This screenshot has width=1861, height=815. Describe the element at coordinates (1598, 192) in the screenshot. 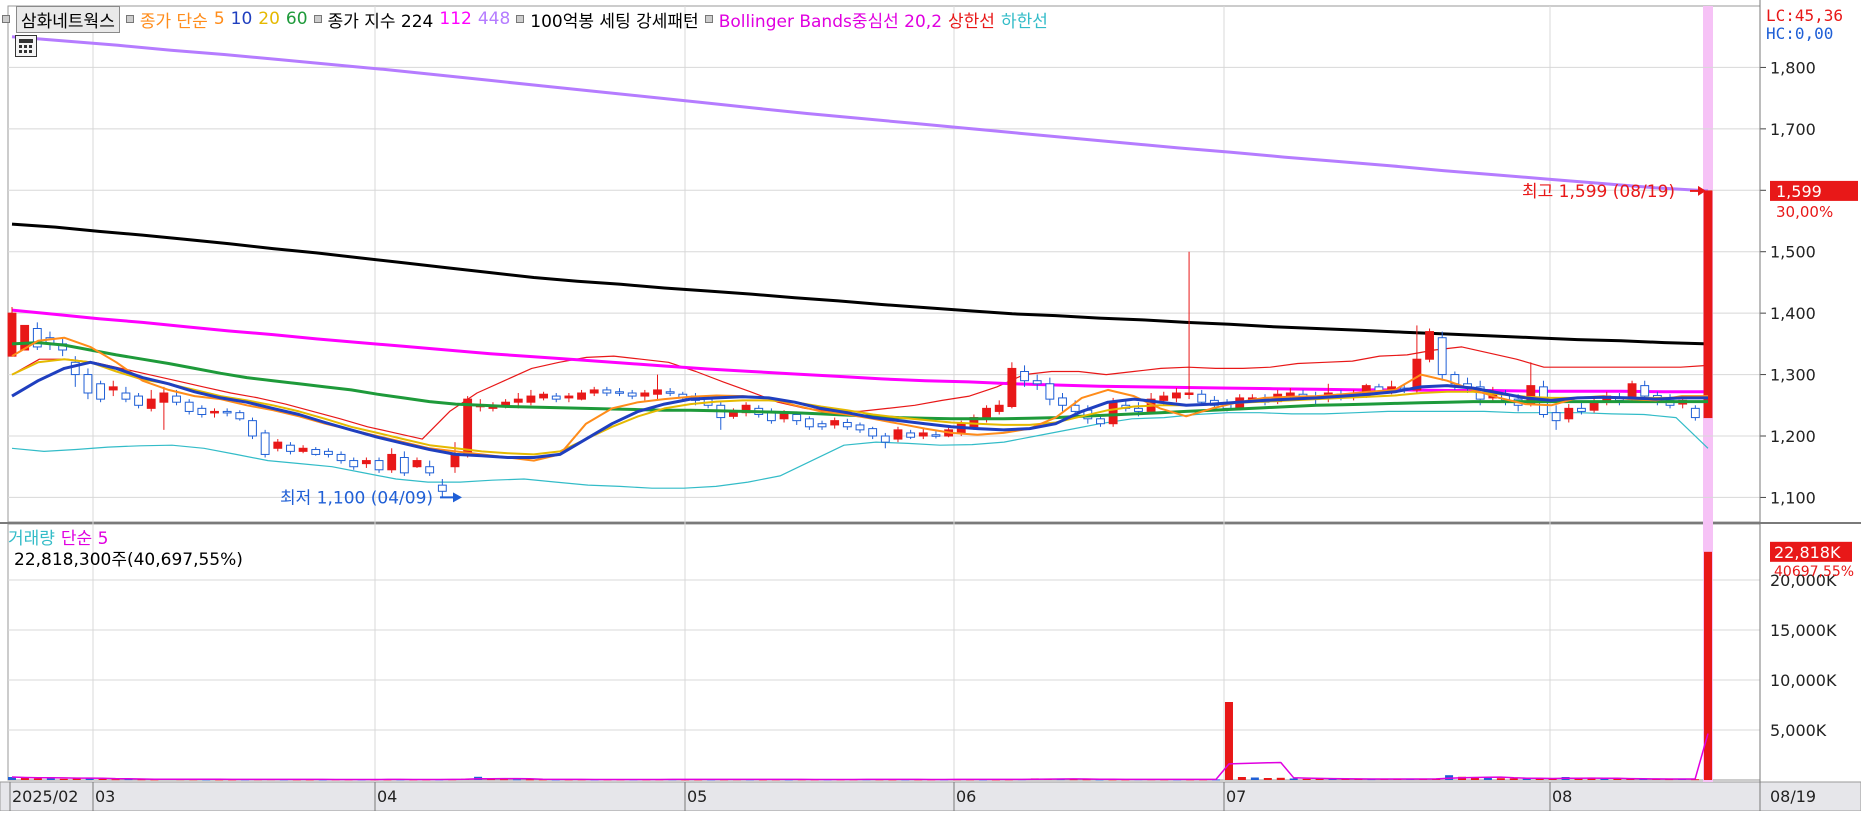

I see `high-annotation: 최고 1,599 (08/19)` at that location.